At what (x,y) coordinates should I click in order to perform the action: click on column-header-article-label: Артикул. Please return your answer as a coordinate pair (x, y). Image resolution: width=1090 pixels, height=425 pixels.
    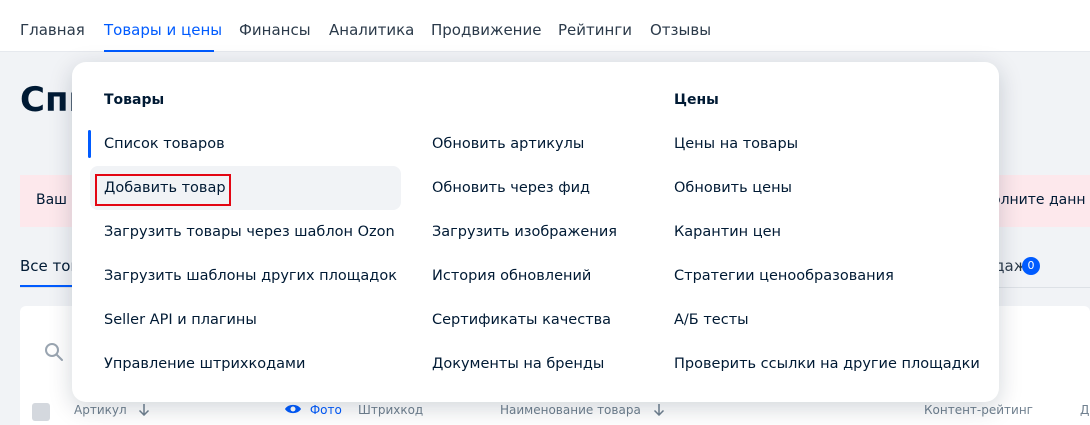
    Looking at the image, I should click on (100, 410).